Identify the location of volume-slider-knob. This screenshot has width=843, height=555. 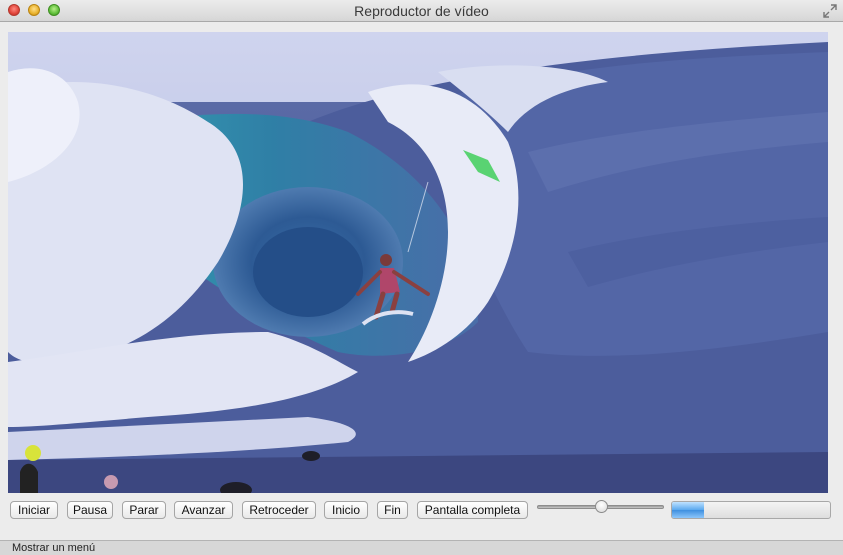
(602, 506).